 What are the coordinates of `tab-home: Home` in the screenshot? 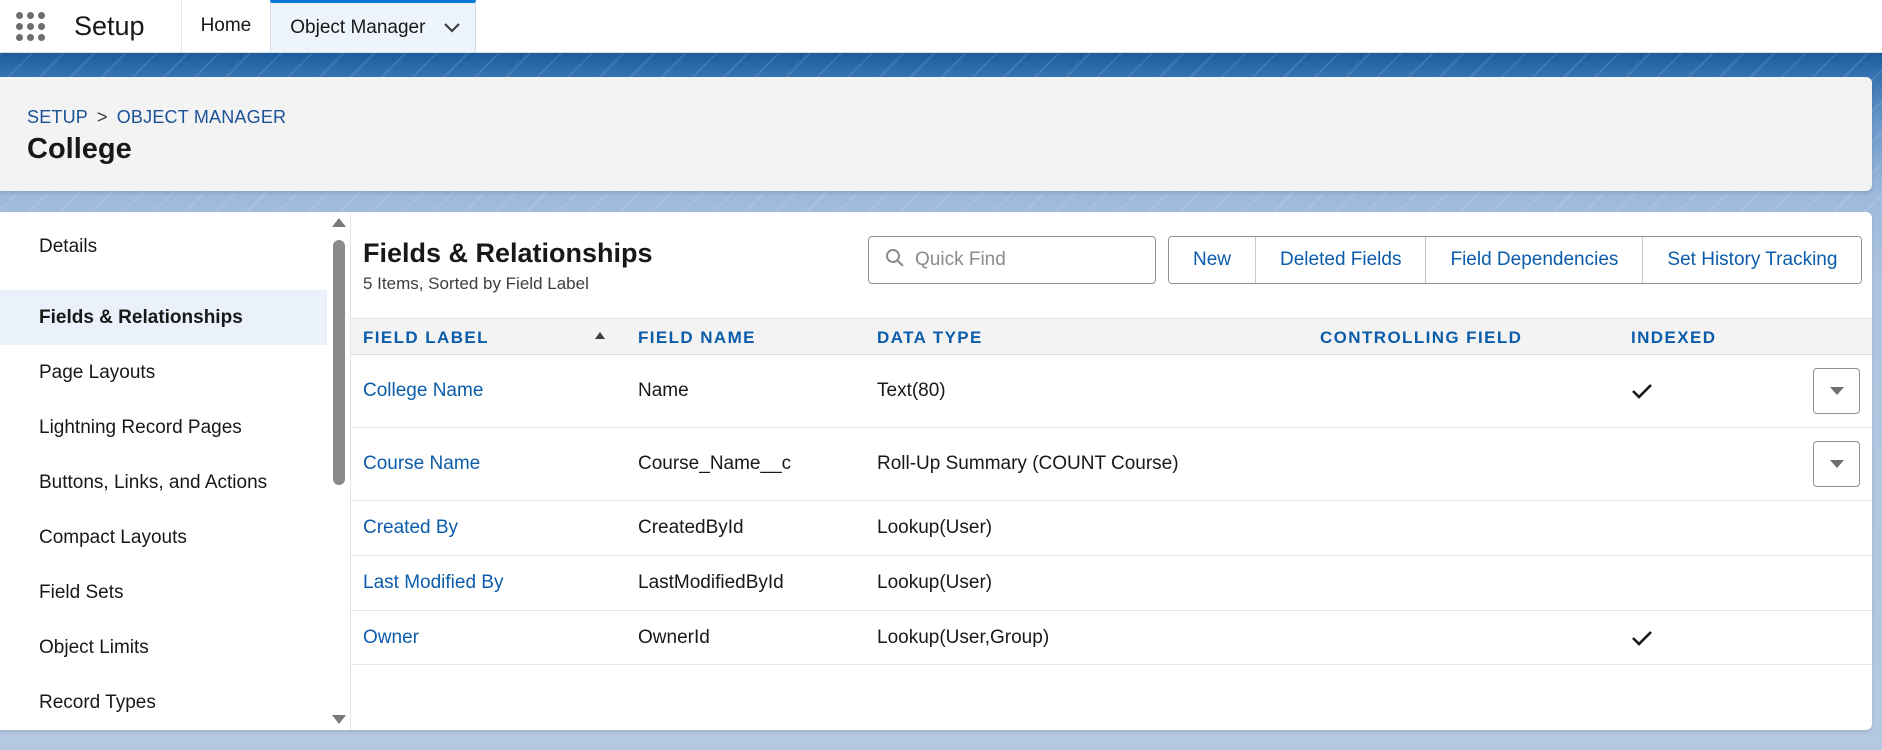 It's located at (225, 26).